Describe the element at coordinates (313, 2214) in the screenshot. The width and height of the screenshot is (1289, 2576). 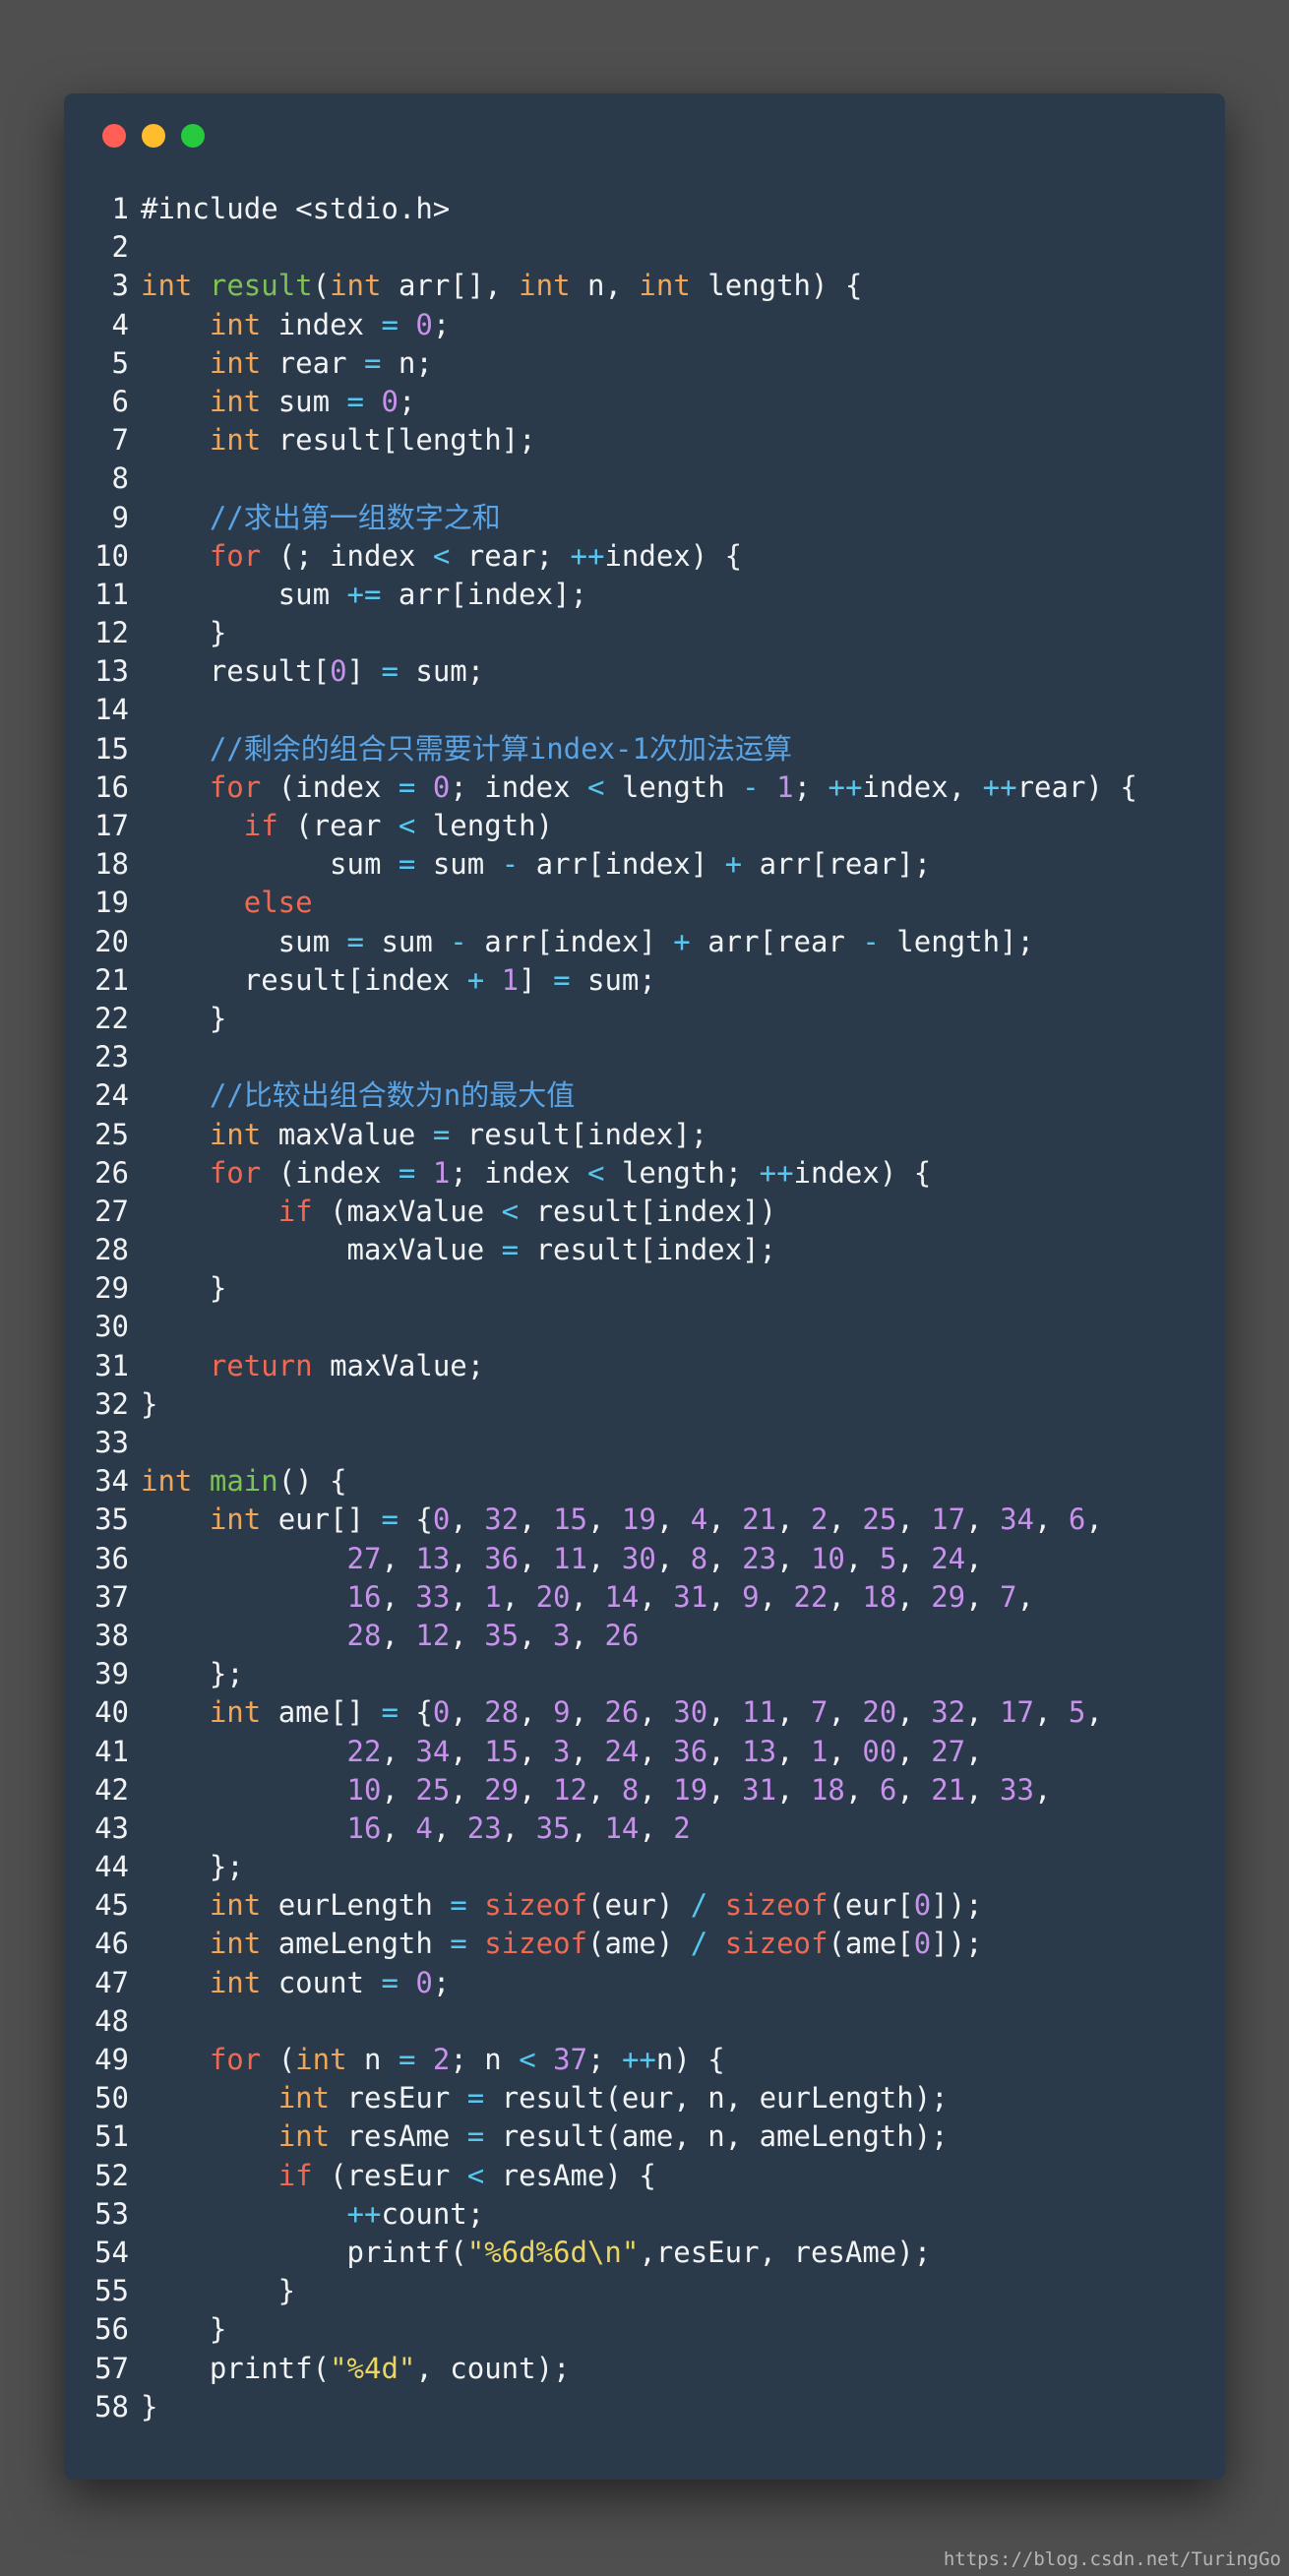
I see `code-text: ++count;` at that location.